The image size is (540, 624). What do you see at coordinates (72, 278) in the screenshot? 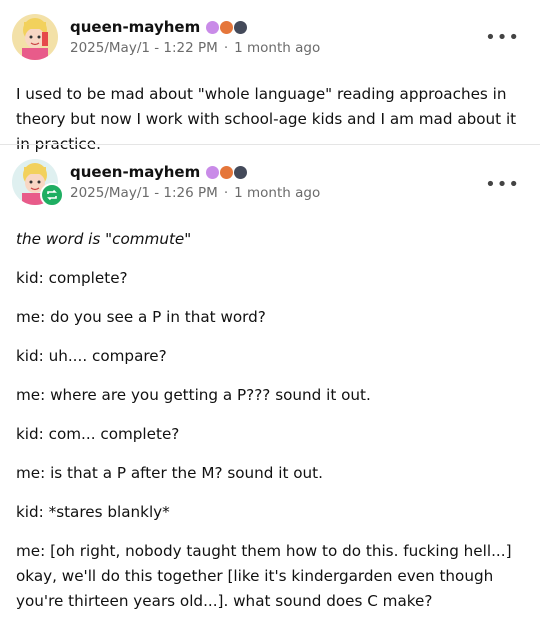
I see `dialogue-line: kid: complete?` at bounding box center [72, 278].